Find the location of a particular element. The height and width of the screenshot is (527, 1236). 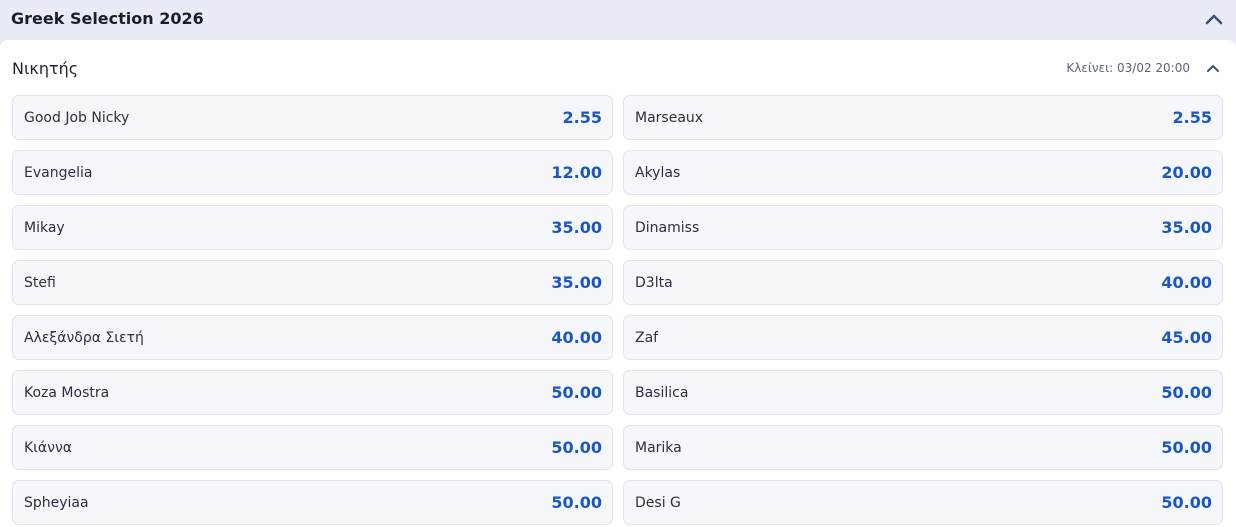

selection-name: Marseaux is located at coordinates (669, 117).